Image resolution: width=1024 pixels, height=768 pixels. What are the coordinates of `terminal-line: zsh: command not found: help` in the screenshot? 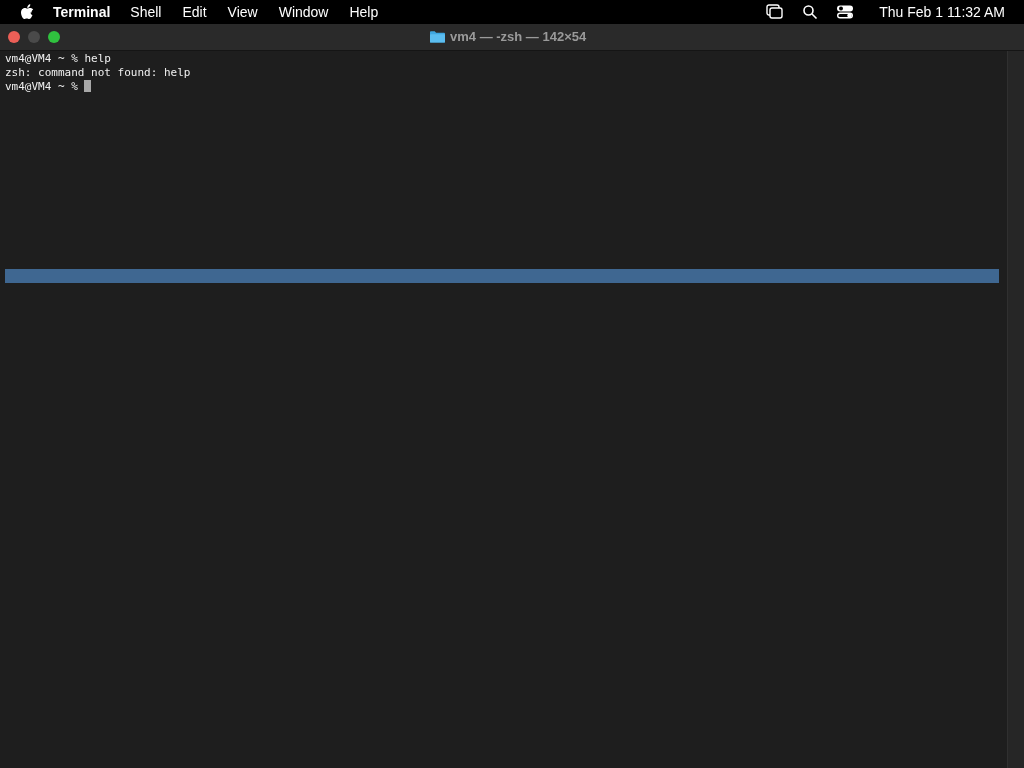 It's located at (98, 72).